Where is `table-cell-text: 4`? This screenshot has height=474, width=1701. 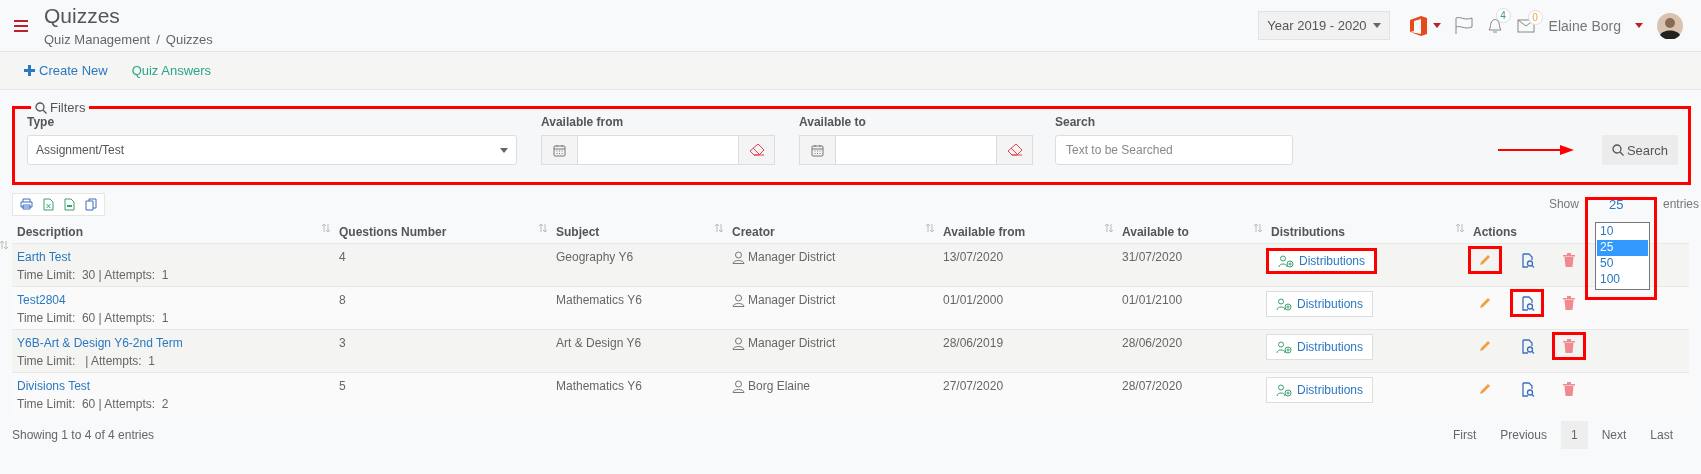 table-cell-text: 4 is located at coordinates (342, 257).